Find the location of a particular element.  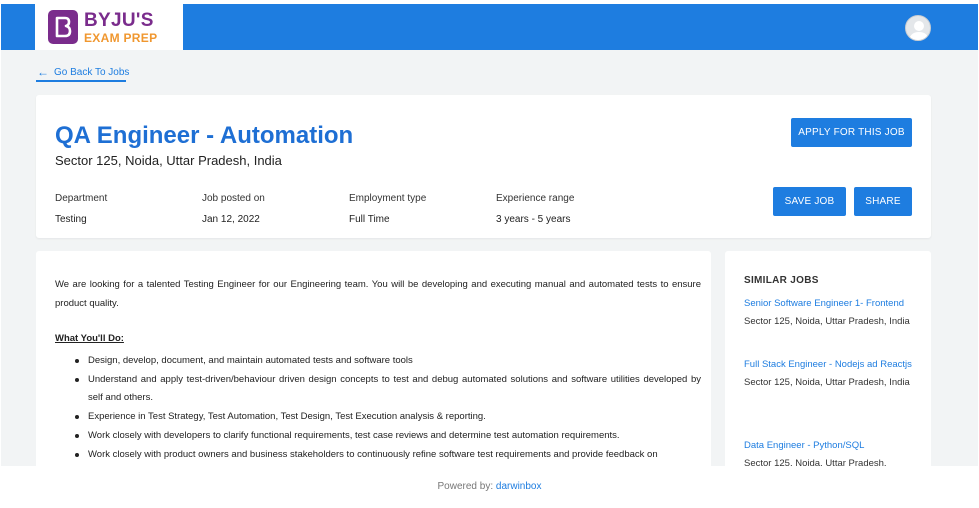

meta-value: 3 years - 5 years is located at coordinates (533, 219).